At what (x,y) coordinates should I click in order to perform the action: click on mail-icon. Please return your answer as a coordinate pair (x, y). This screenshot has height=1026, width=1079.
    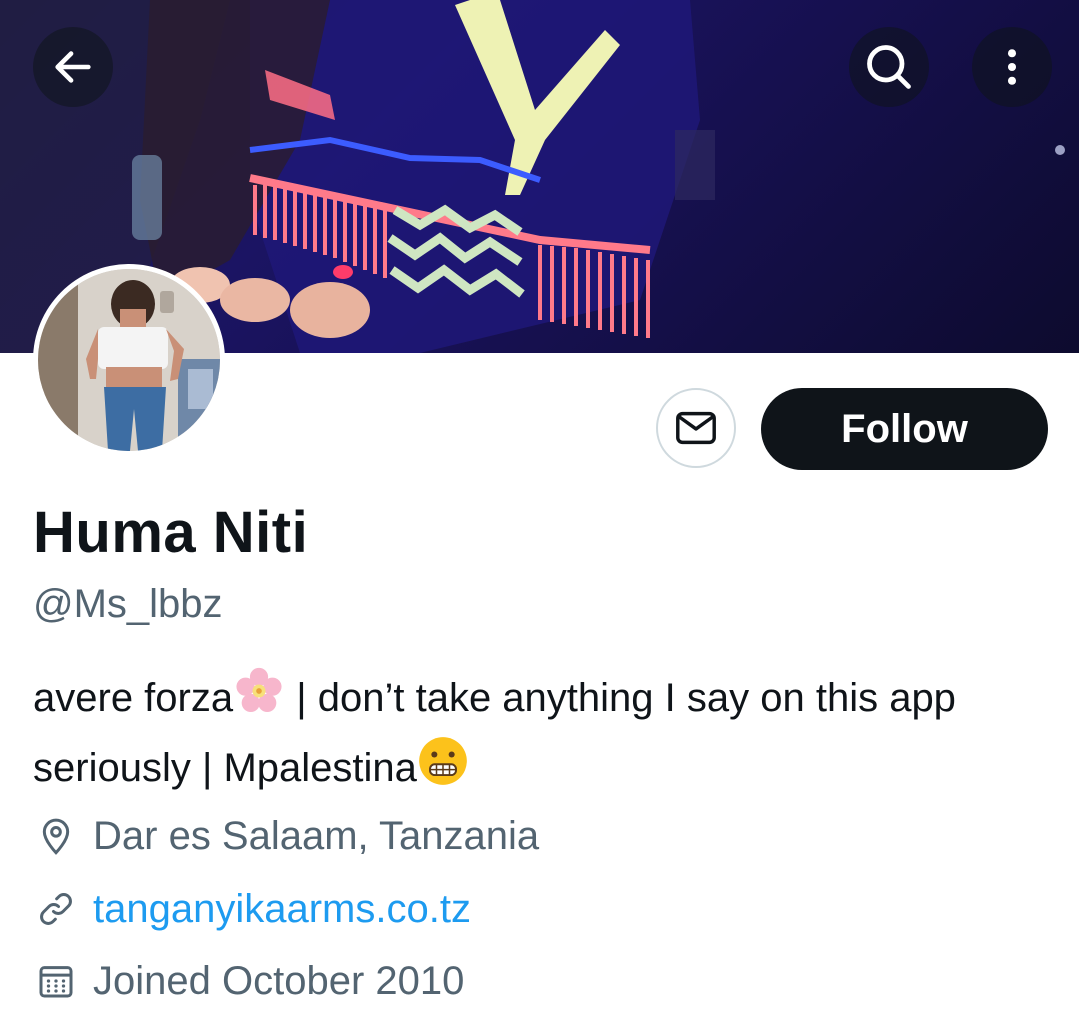
    Looking at the image, I should click on (696, 428).